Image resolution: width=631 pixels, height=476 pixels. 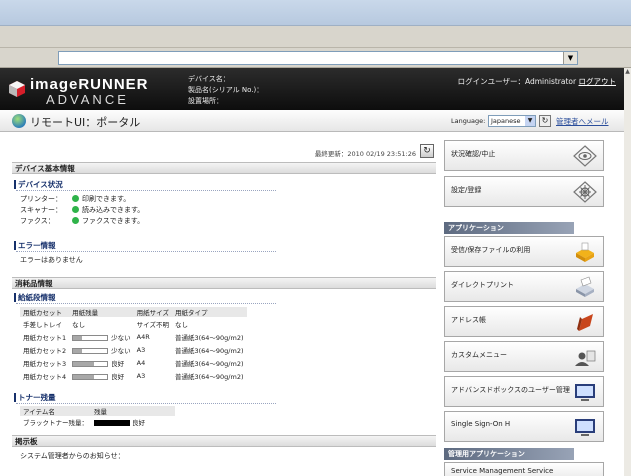 I want to click on toner-info-heading: トナー残量, so click(x=143, y=398).